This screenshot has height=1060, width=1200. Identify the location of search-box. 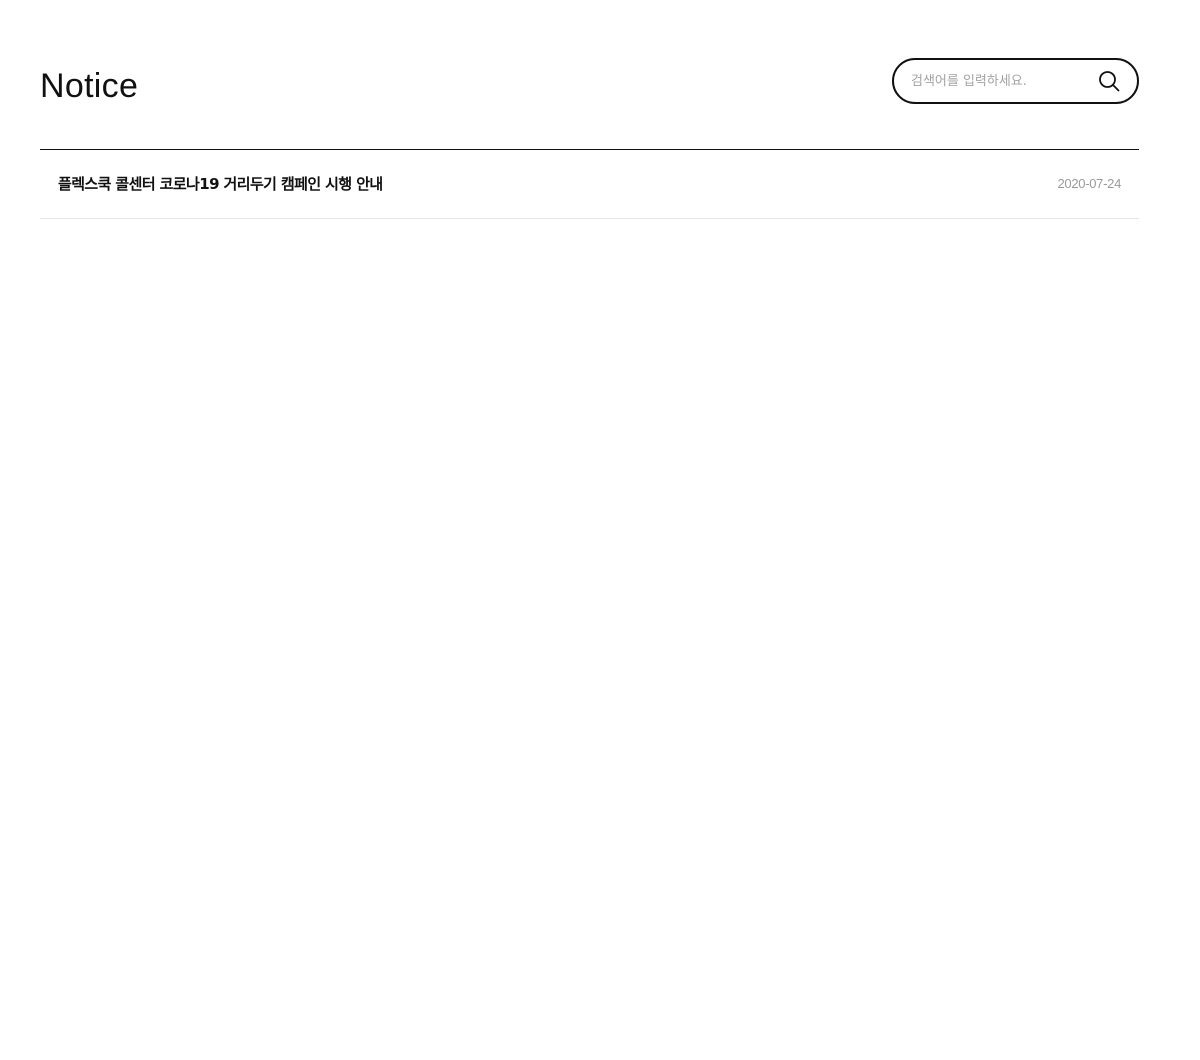
(1015, 81).